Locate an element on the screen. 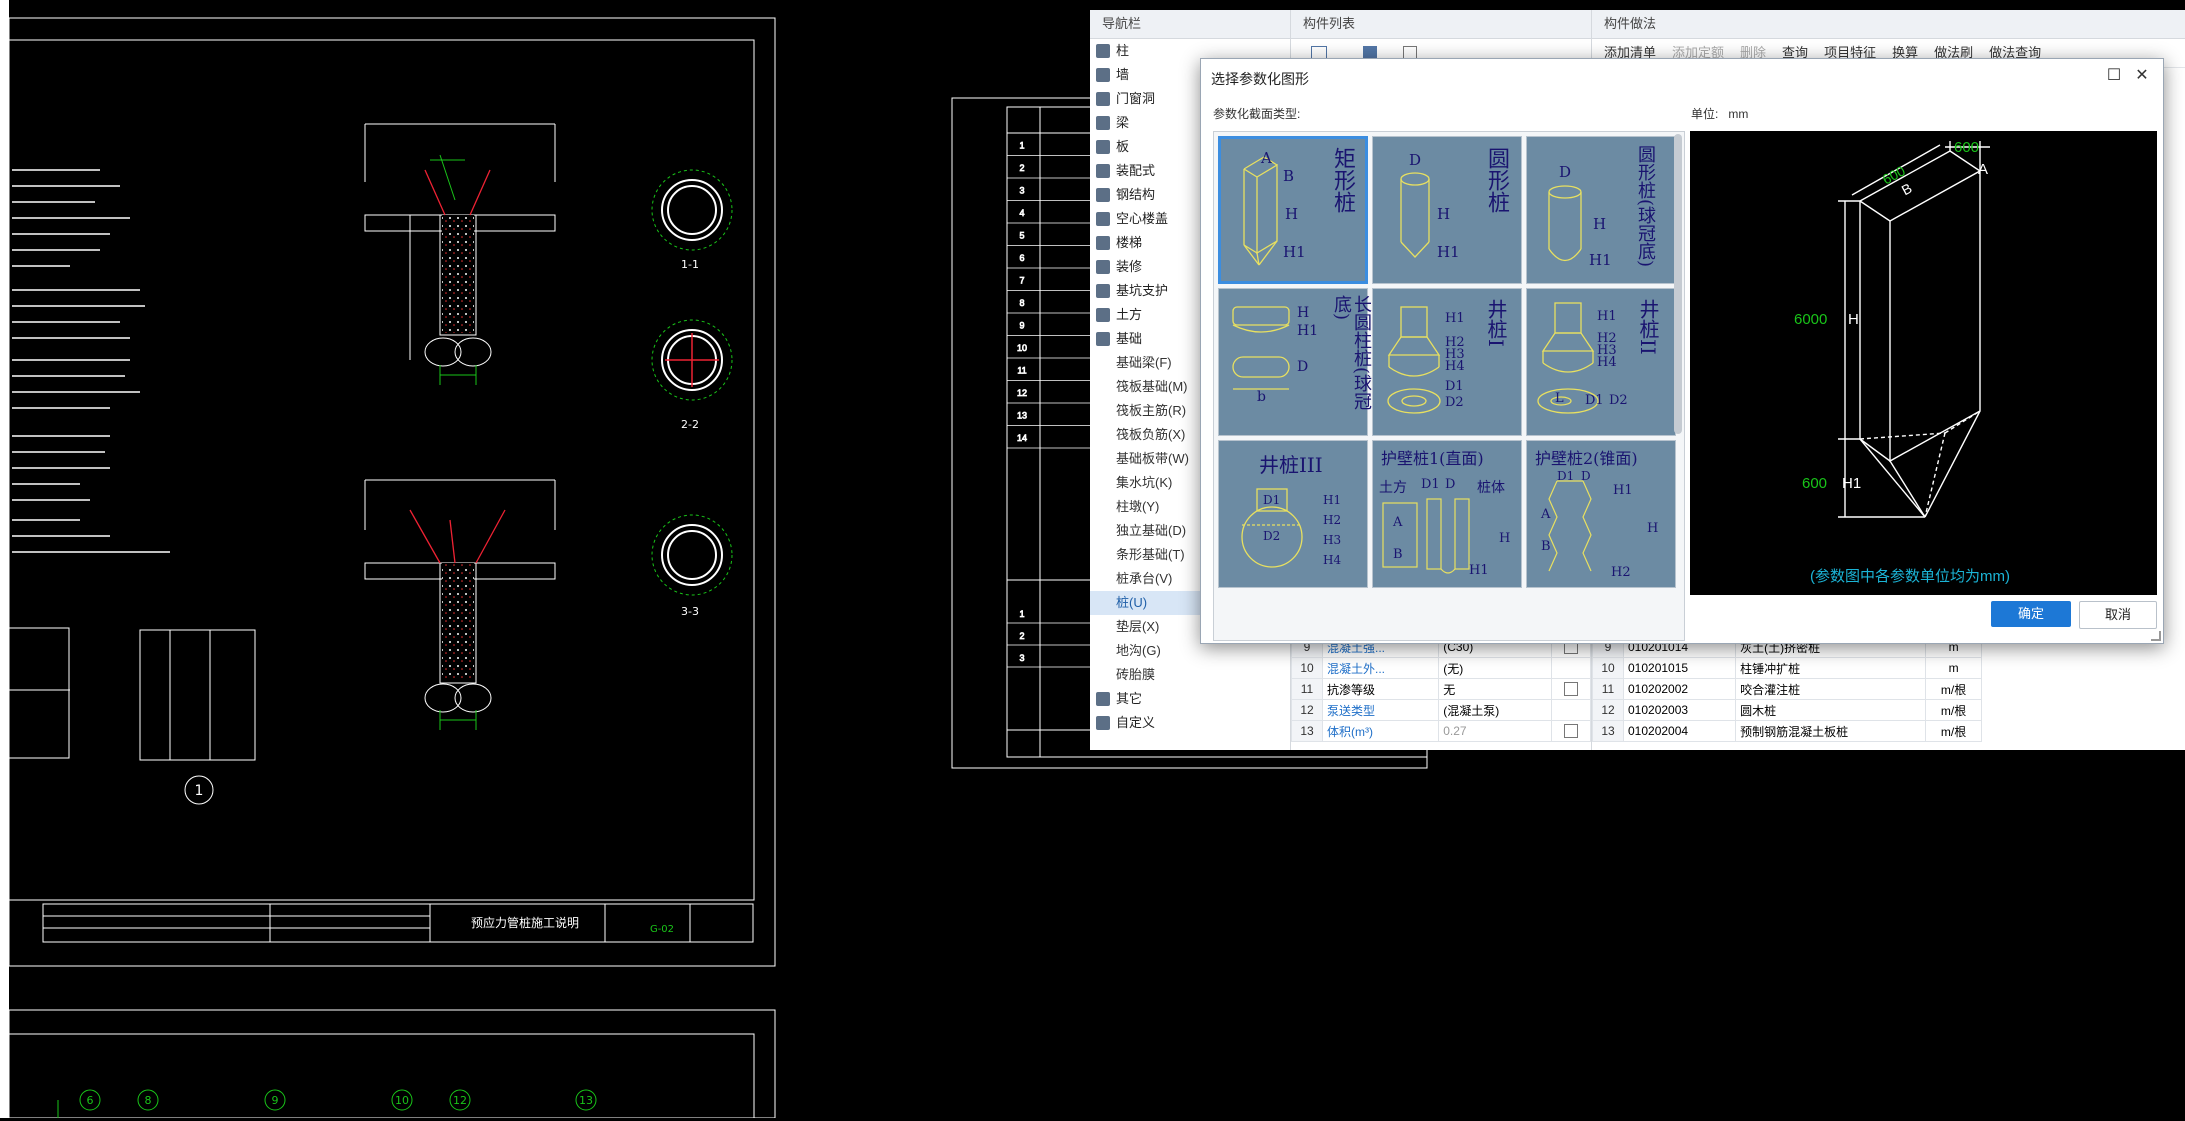 Image resolution: width=2185 pixels, height=1121 pixels. right-table-row-number: 14 is located at coordinates (1022, 438).